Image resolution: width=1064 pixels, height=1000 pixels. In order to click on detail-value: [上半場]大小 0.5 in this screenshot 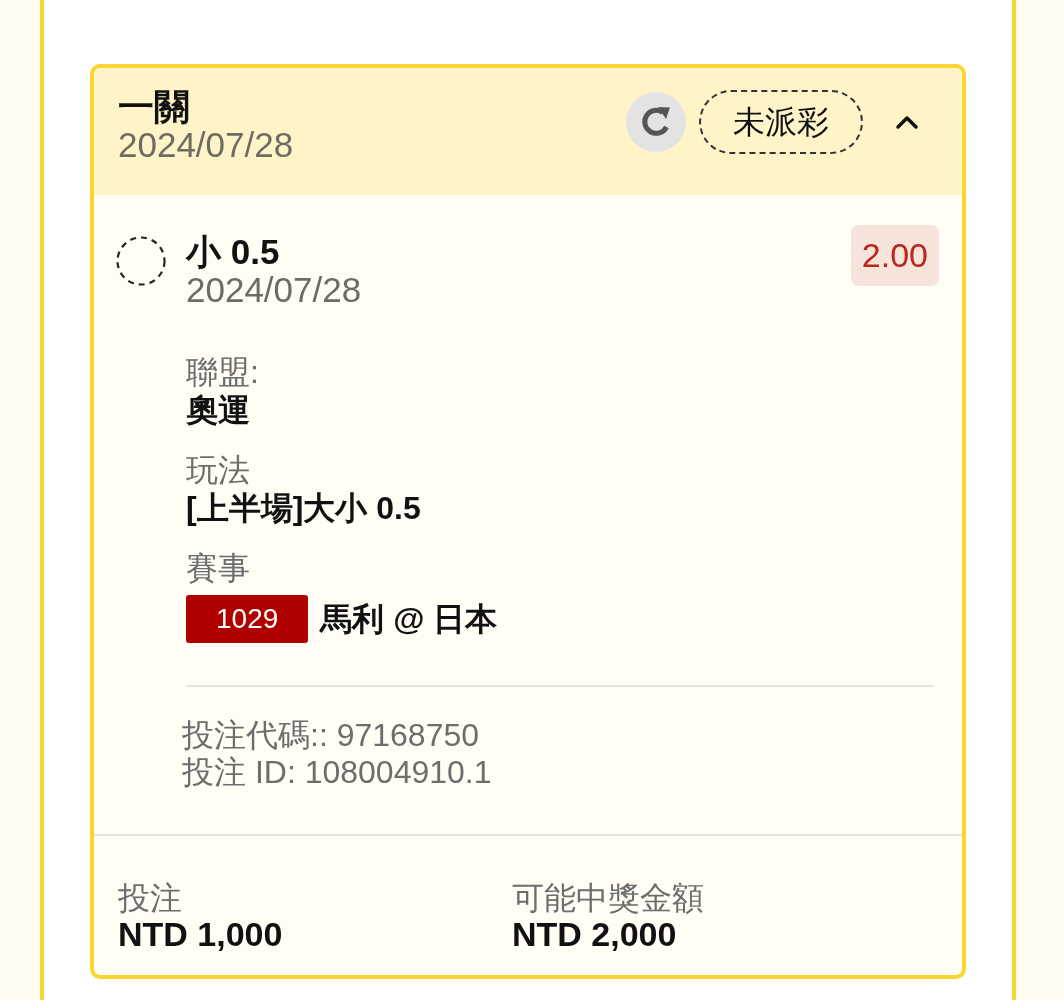, I will do `click(304, 508)`.